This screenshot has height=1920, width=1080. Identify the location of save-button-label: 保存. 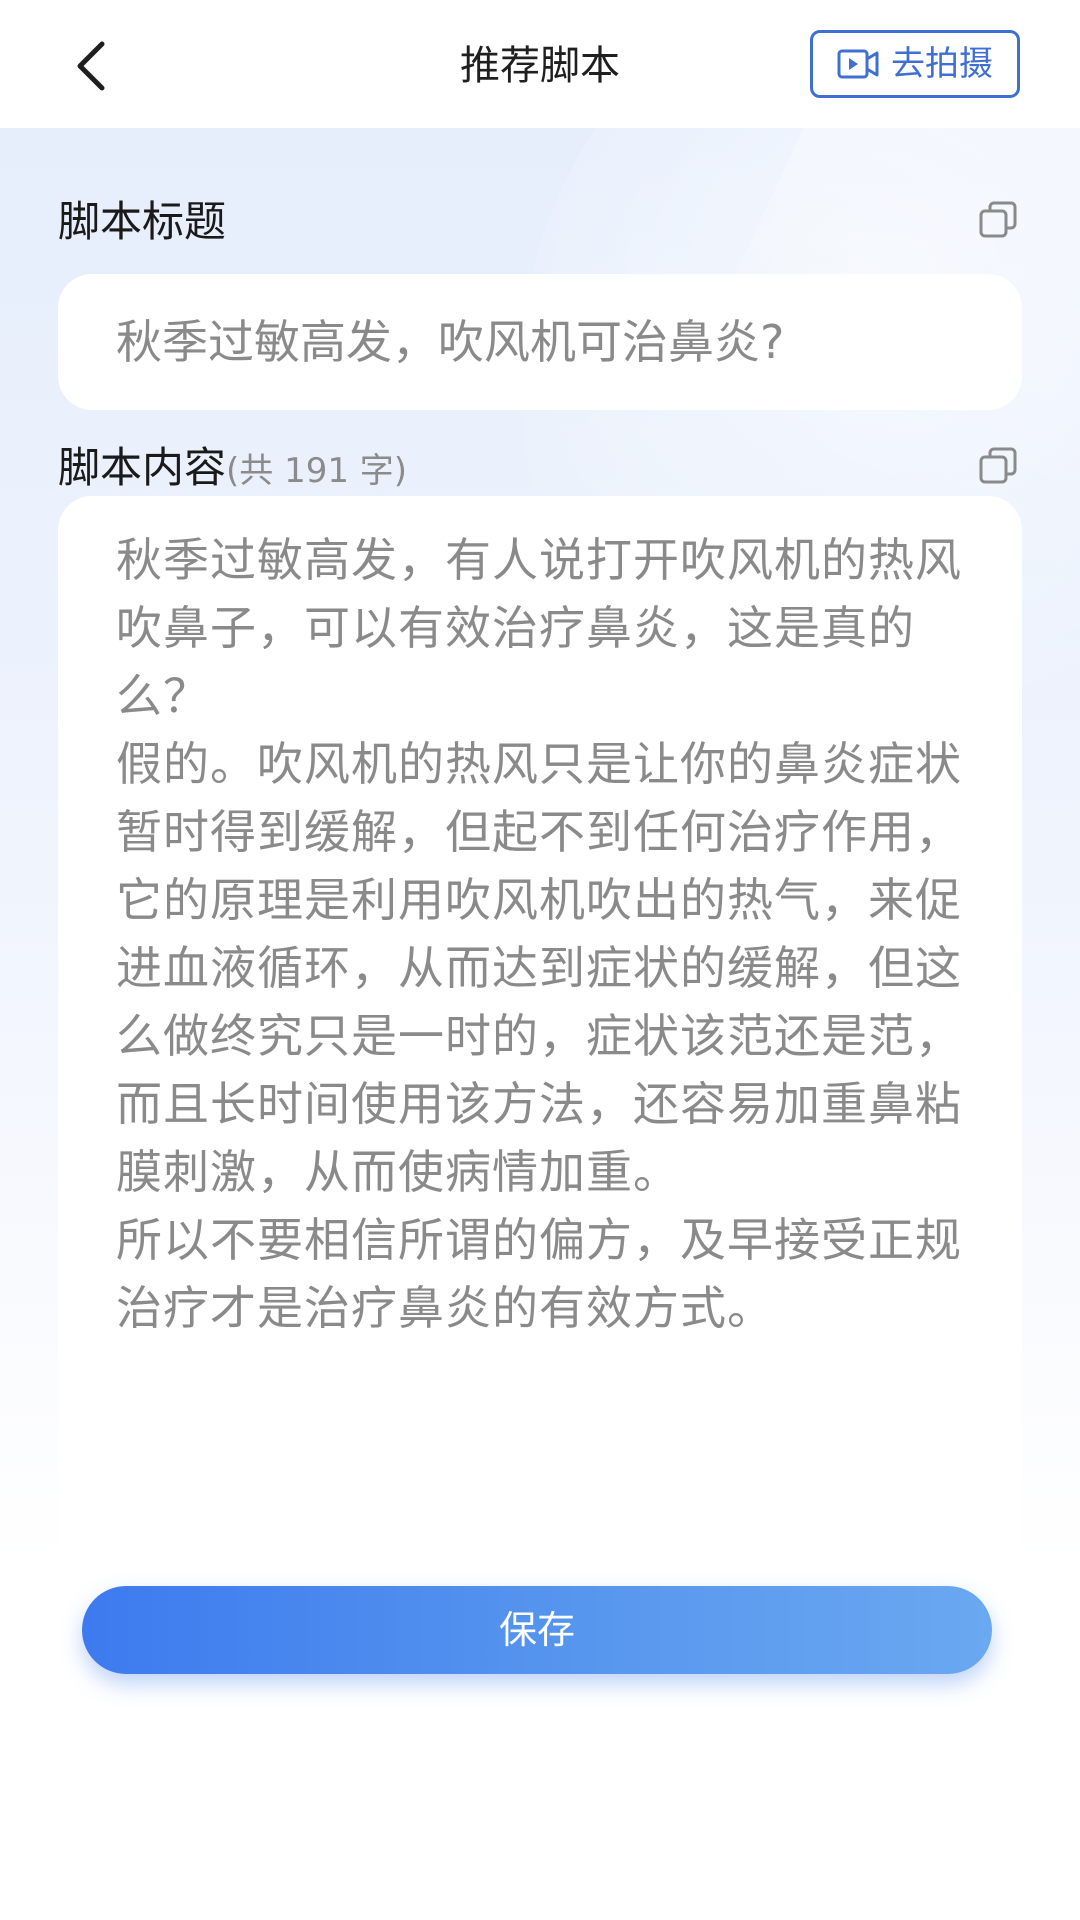
(536, 1630).